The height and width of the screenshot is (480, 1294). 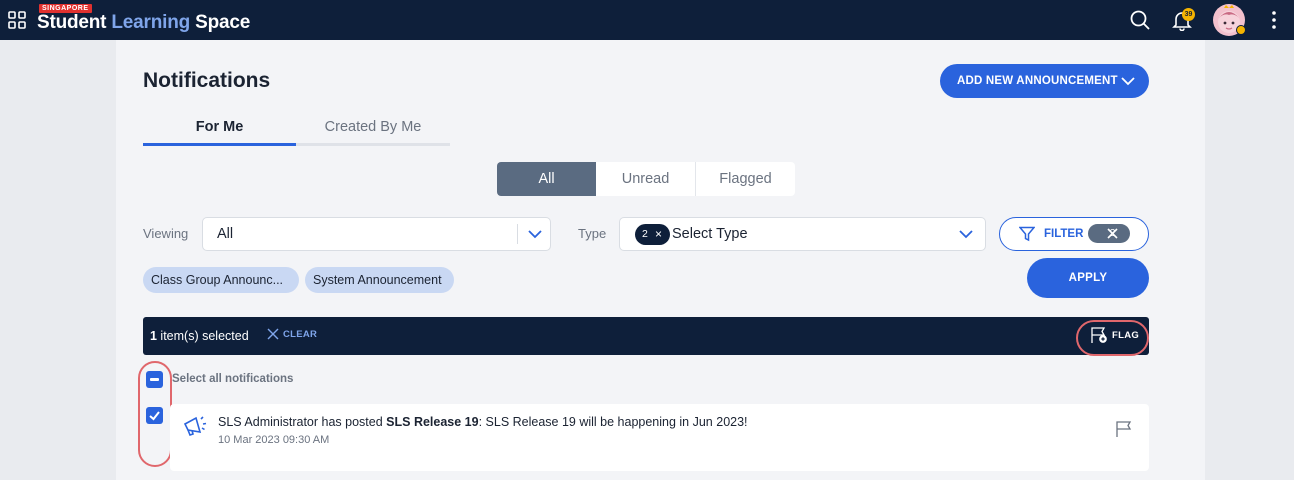 I want to click on checkbox-highlight, so click(x=155, y=414).